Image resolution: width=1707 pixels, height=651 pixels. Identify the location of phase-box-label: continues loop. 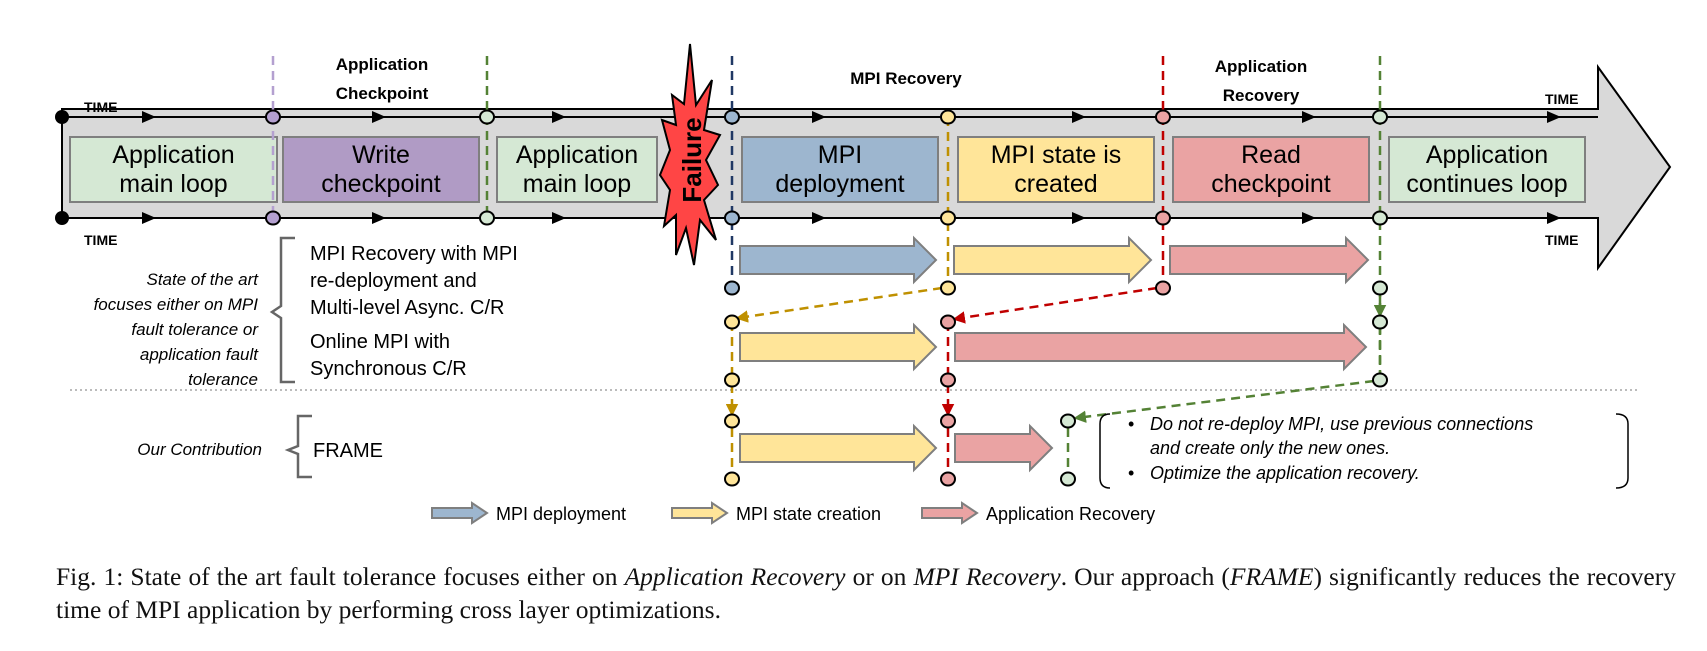
(1486, 184).